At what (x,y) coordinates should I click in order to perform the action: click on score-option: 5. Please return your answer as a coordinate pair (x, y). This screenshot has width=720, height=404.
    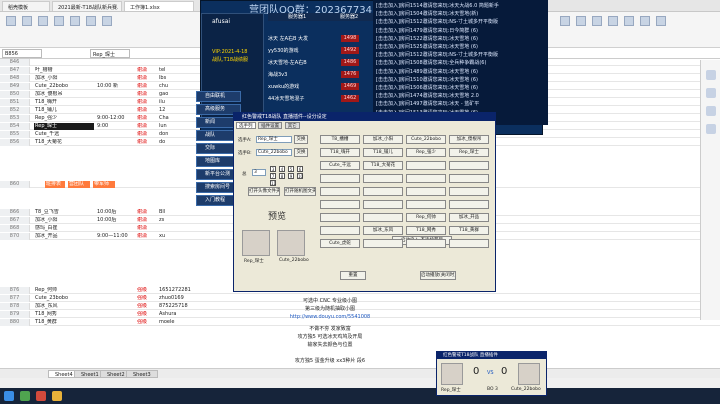
    Looking at the image, I should click on (291, 169).